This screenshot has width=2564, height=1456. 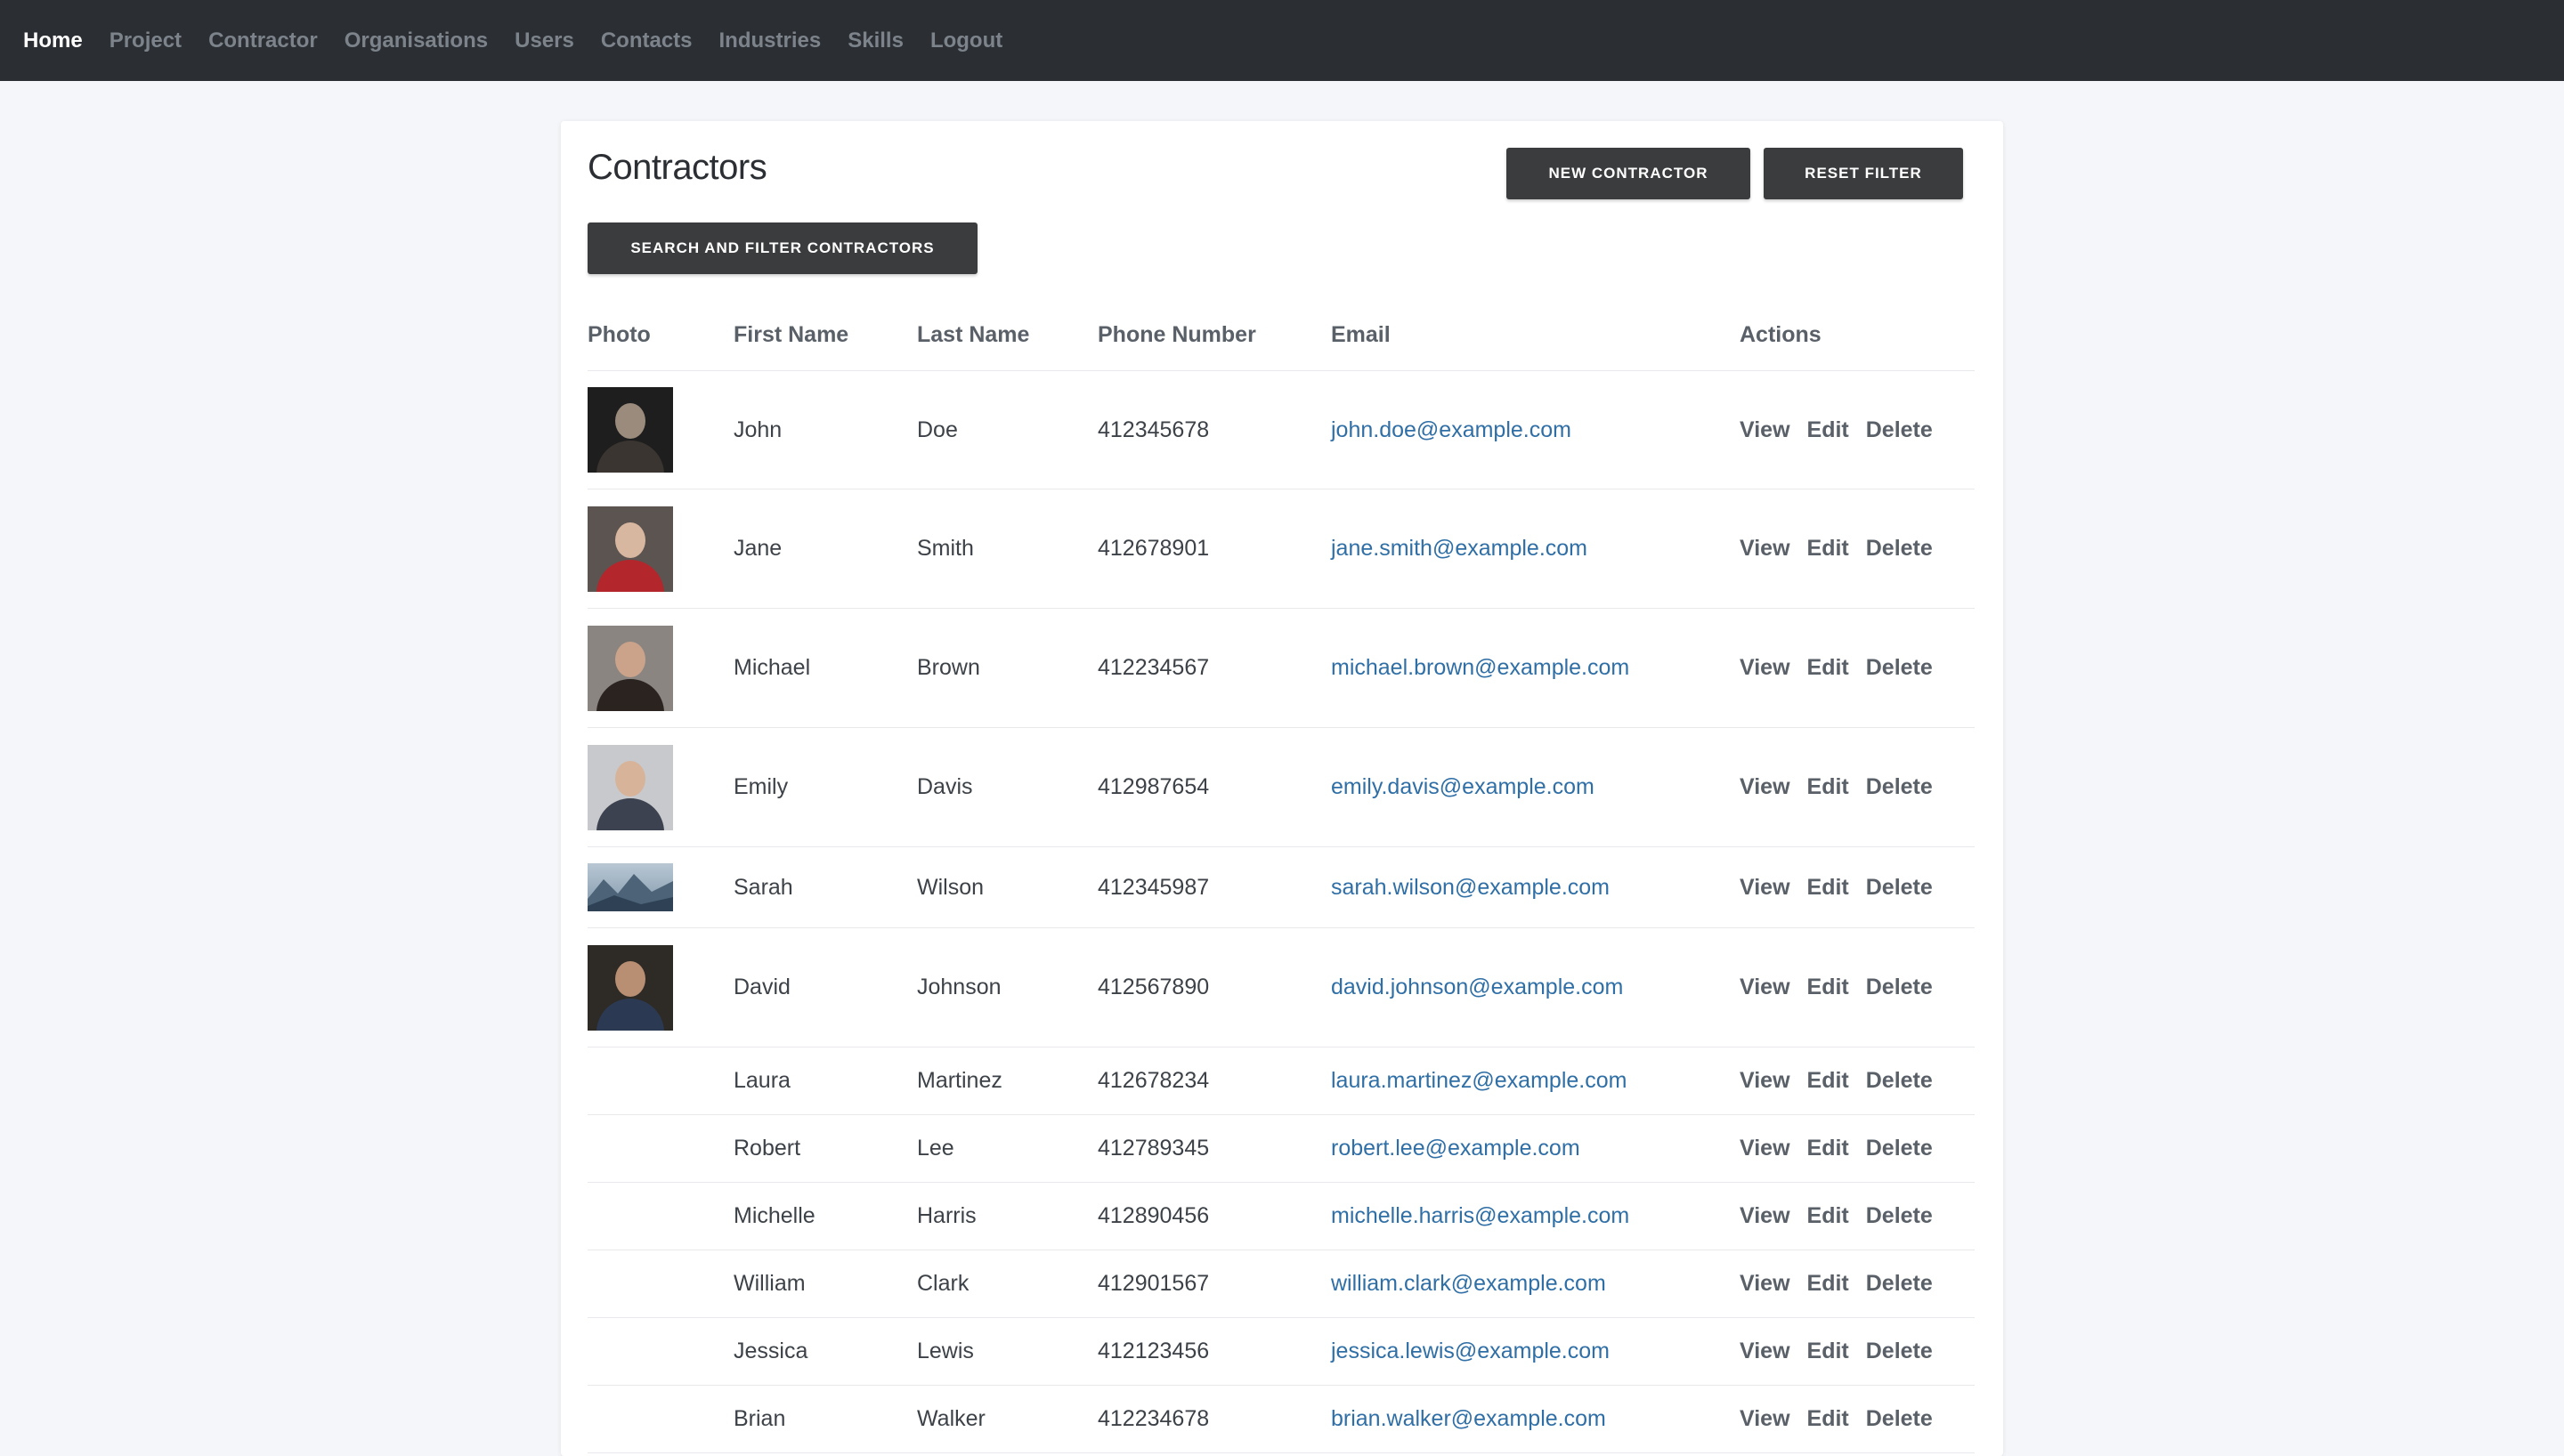 What do you see at coordinates (762, 987) in the screenshot?
I see `first-name-cell: David` at bounding box center [762, 987].